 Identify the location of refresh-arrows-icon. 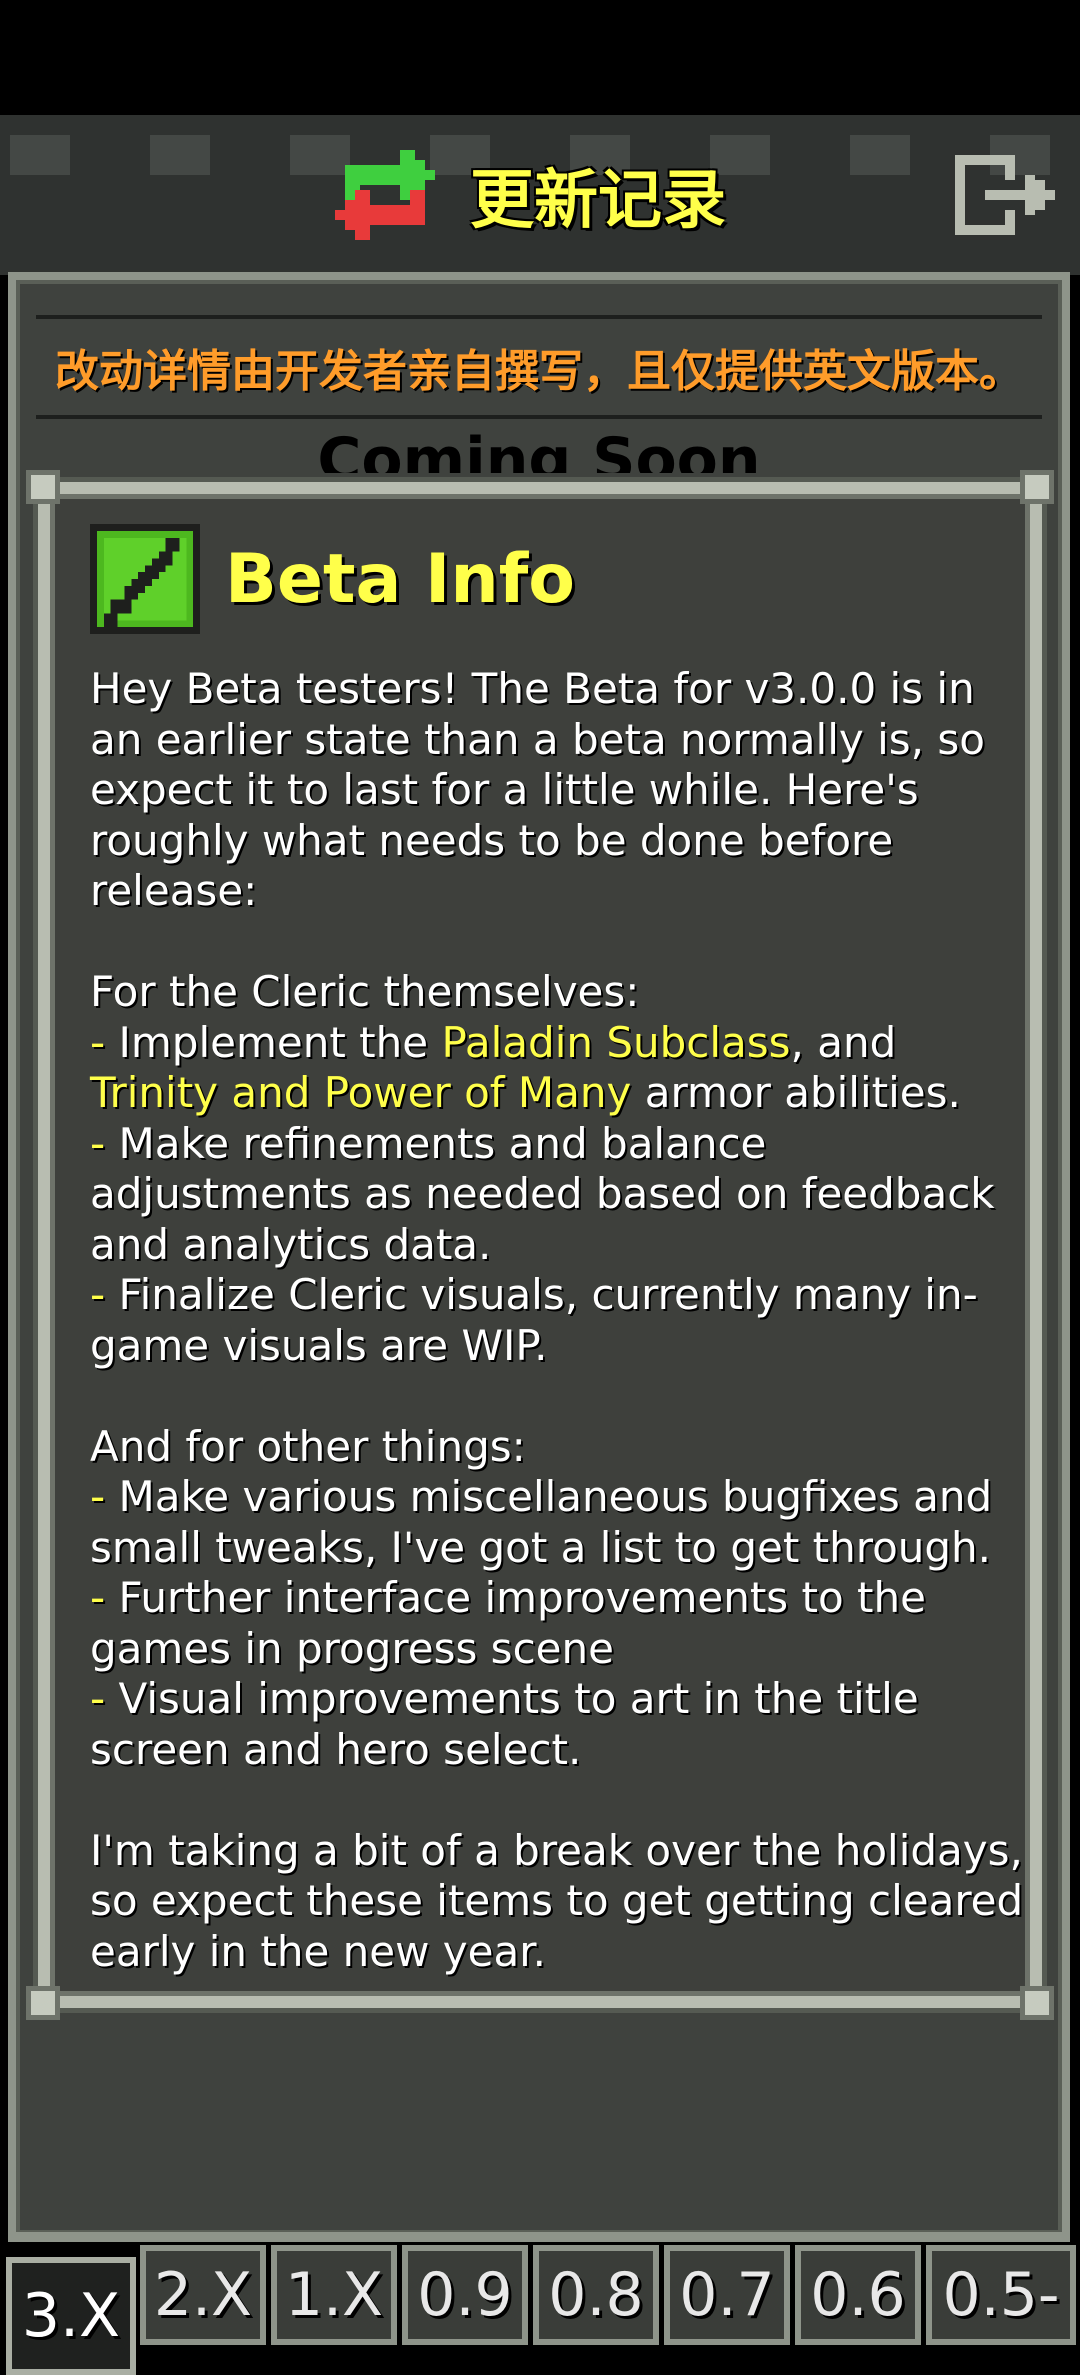
(385, 195).